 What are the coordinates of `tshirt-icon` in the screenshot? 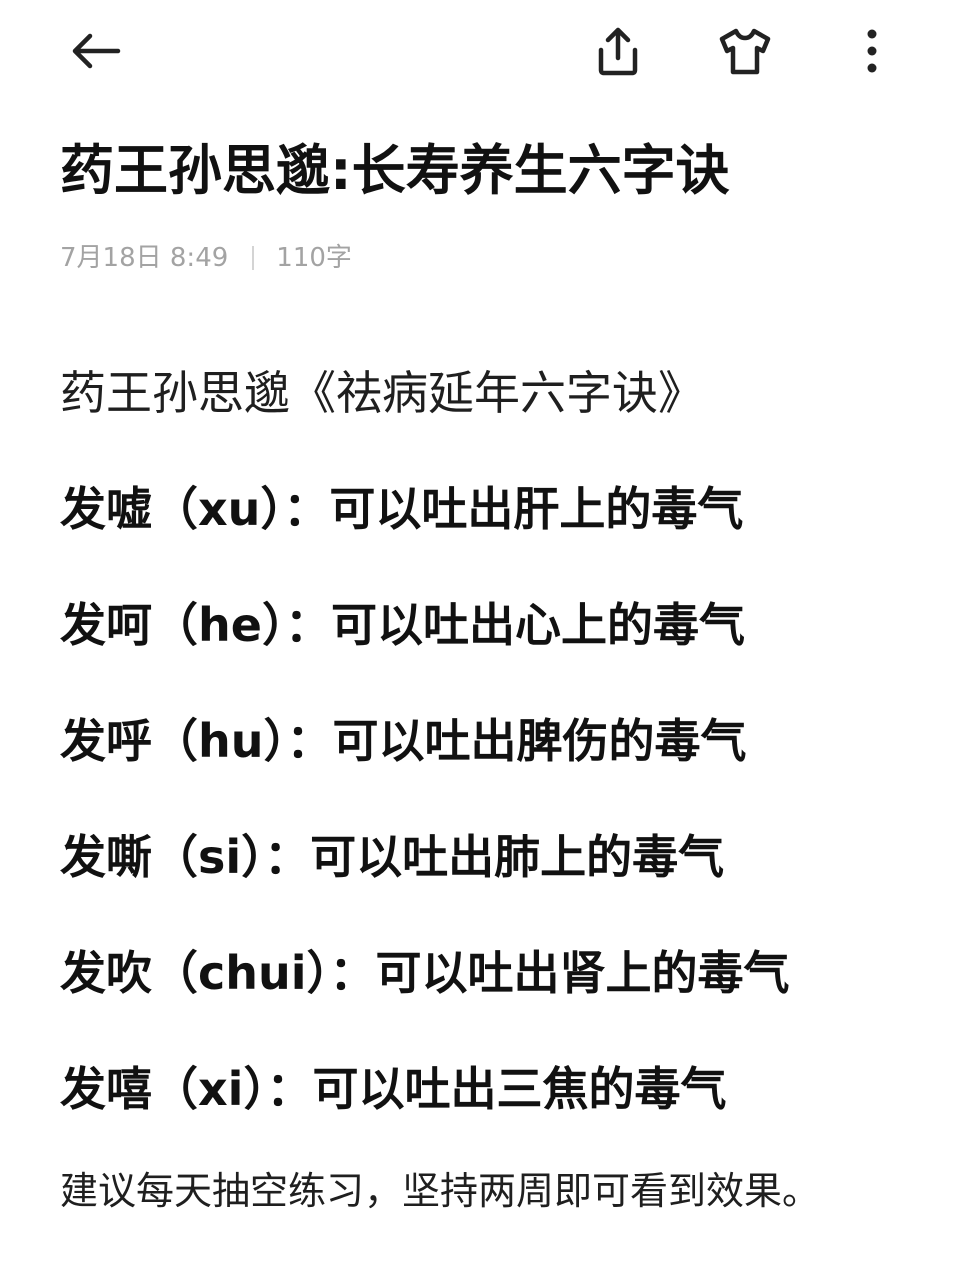 It's located at (745, 51).